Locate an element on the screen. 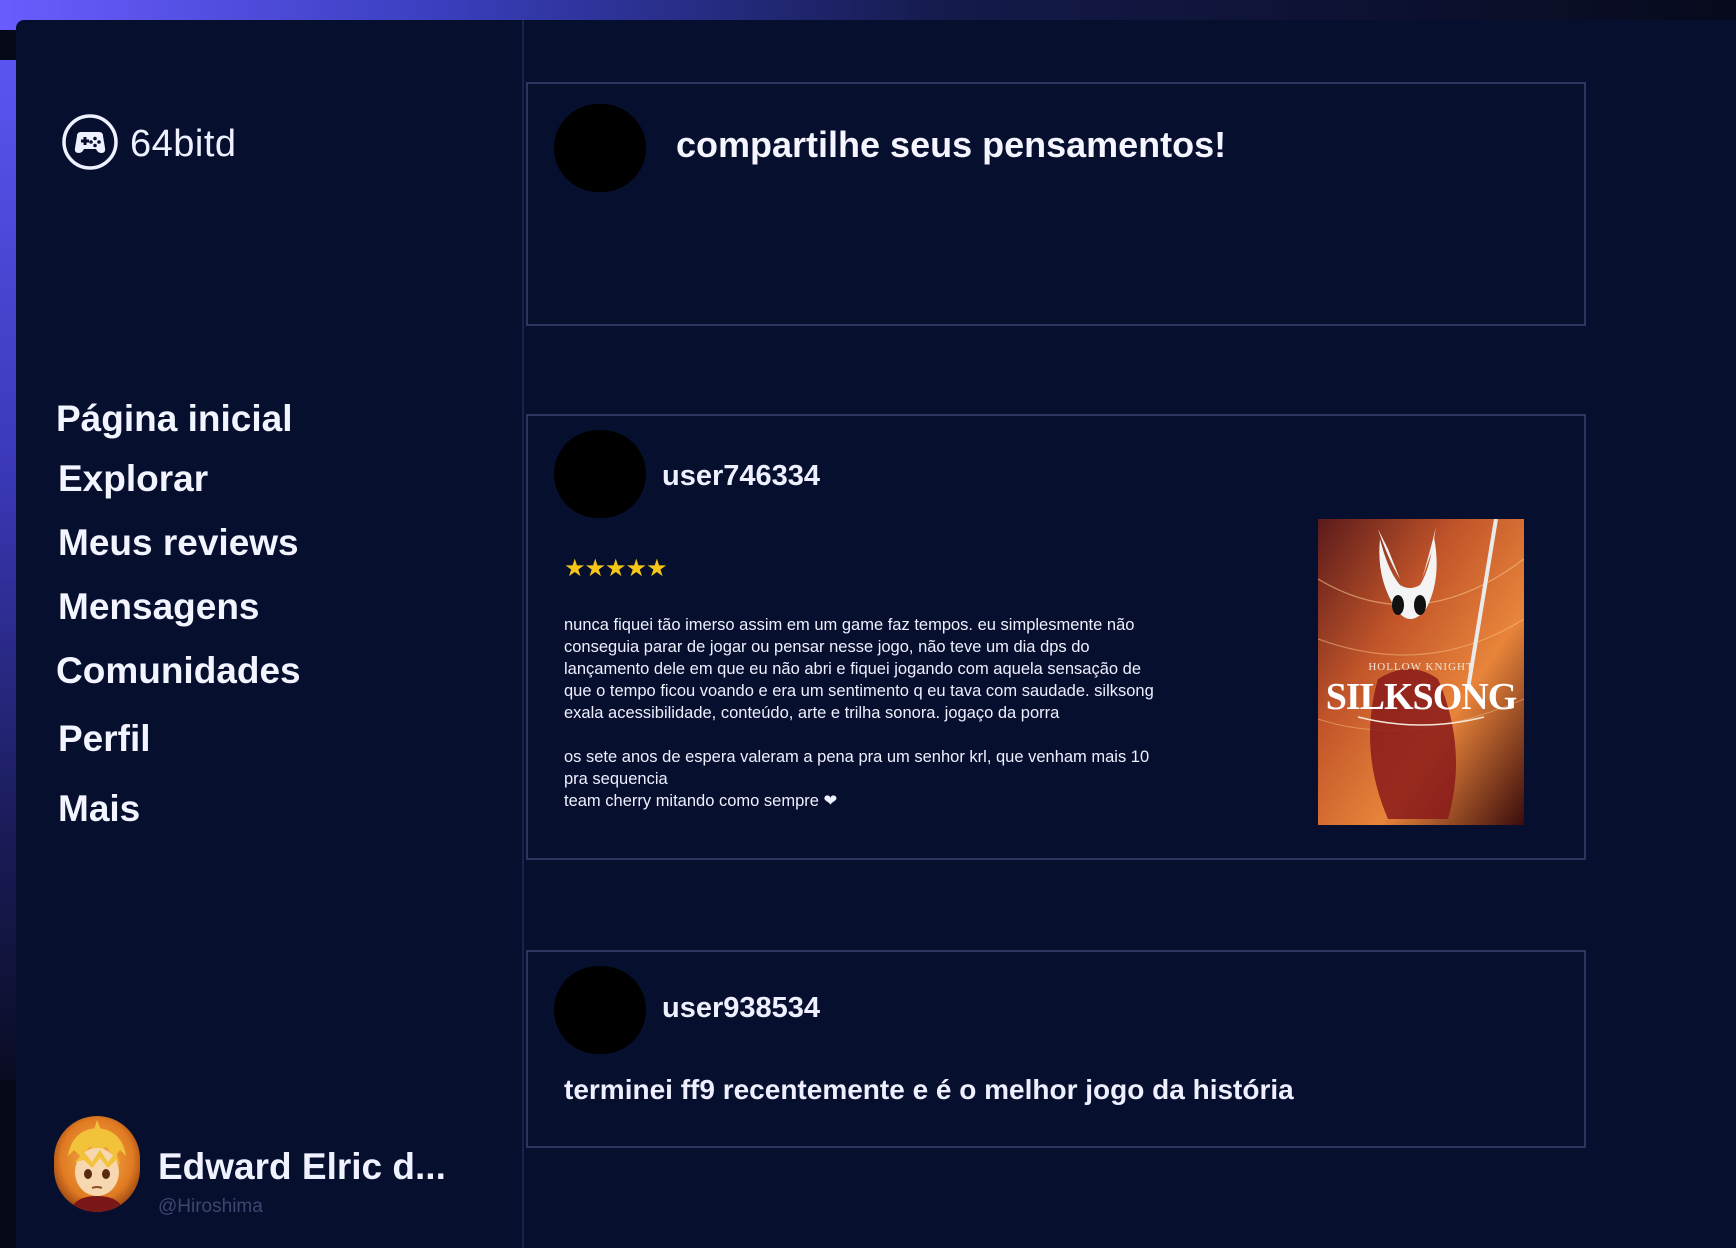 This screenshot has width=1736, height=1248. composer-card: compartilhe seus pensamentos! is located at coordinates (1056, 204).